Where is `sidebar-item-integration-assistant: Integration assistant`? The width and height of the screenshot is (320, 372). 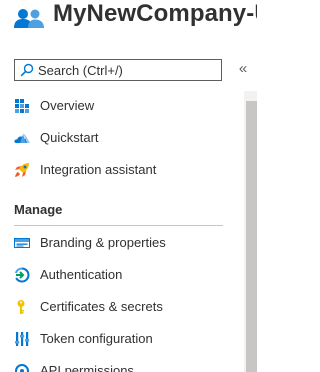 sidebar-item-integration-assistant: Integration assistant is located at coordinates (120, 170).